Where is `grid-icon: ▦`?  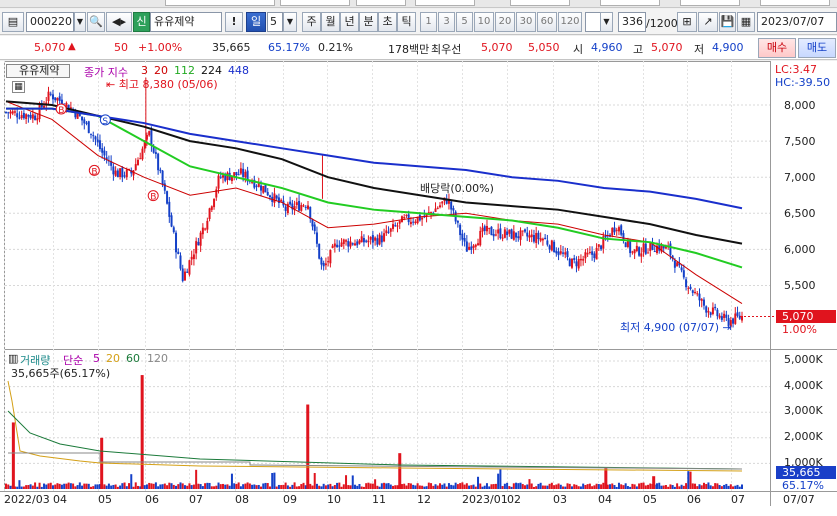 grid-icon: ▦ is located at coordinates (746, 22).